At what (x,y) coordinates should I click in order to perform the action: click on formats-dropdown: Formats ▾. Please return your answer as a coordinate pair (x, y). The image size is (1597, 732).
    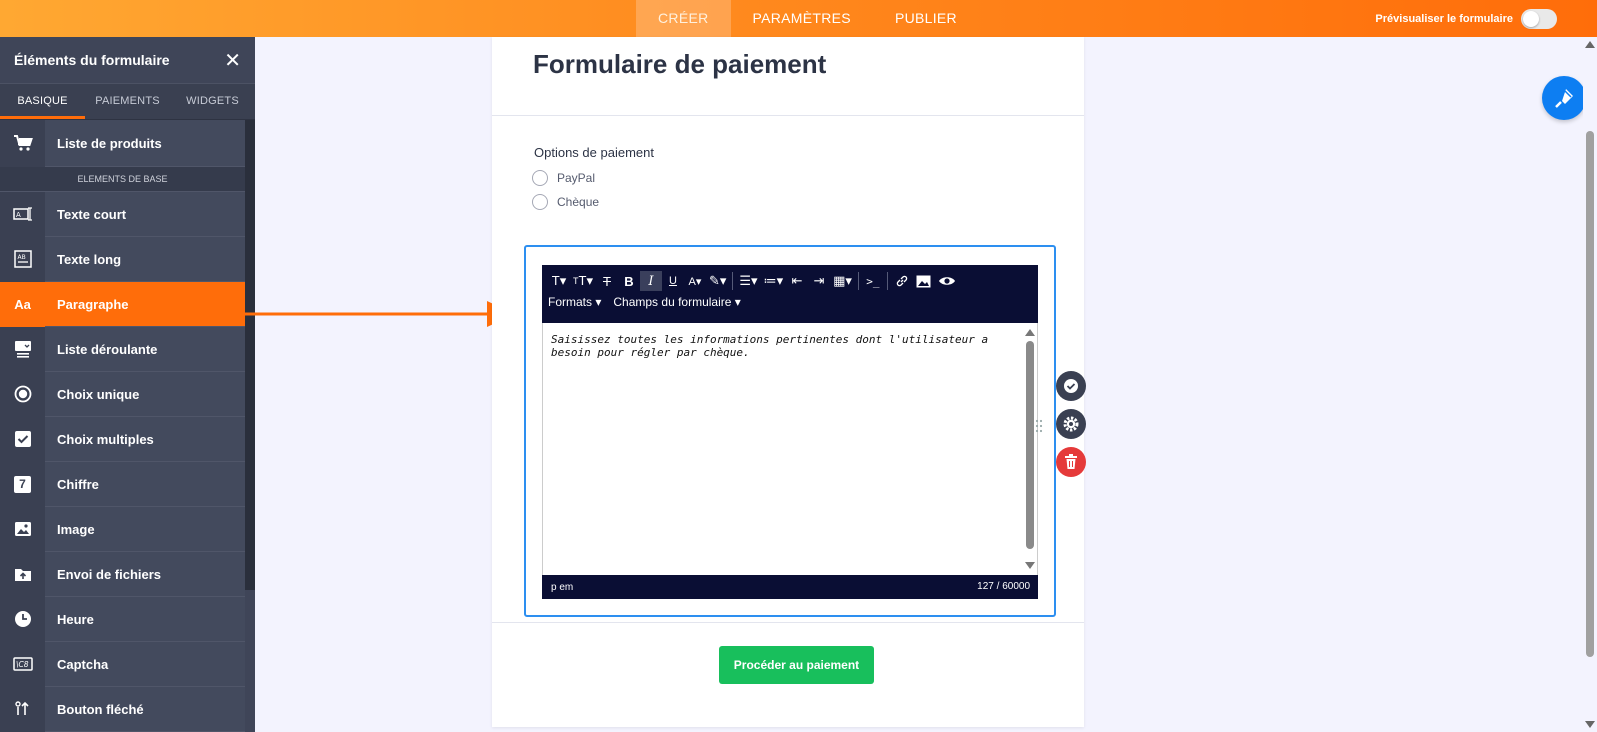
    Looking at the image, I should click on (574, 302).